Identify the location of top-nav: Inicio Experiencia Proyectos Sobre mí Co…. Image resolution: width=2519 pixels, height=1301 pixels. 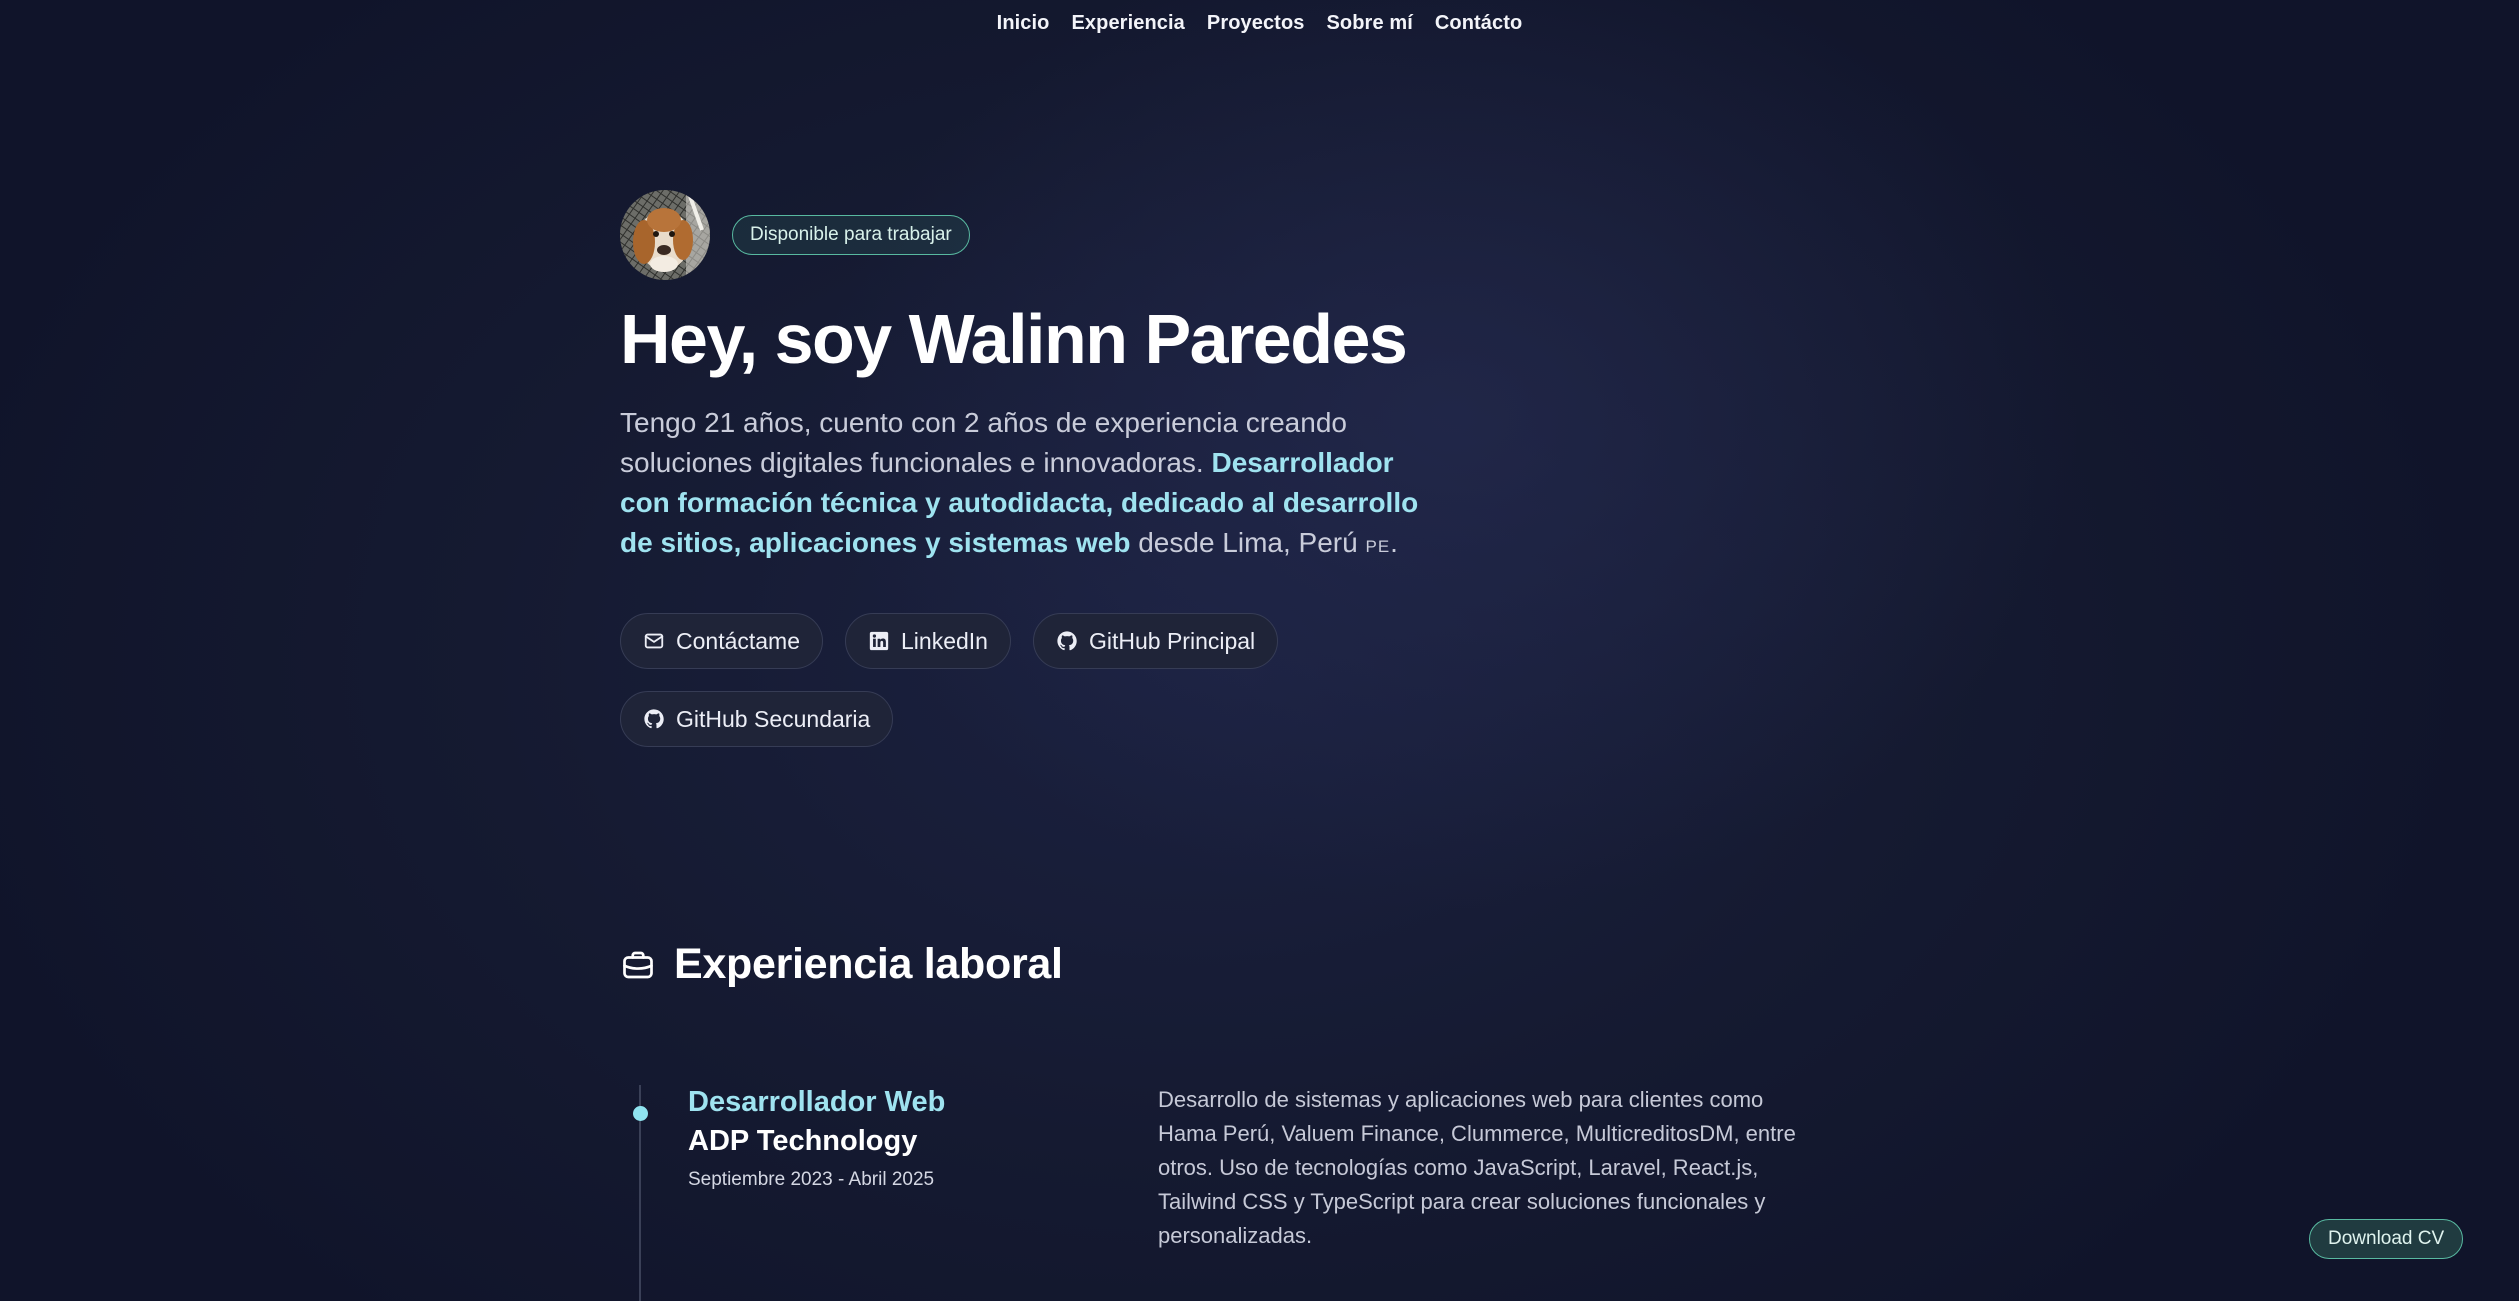
(1259, 23).